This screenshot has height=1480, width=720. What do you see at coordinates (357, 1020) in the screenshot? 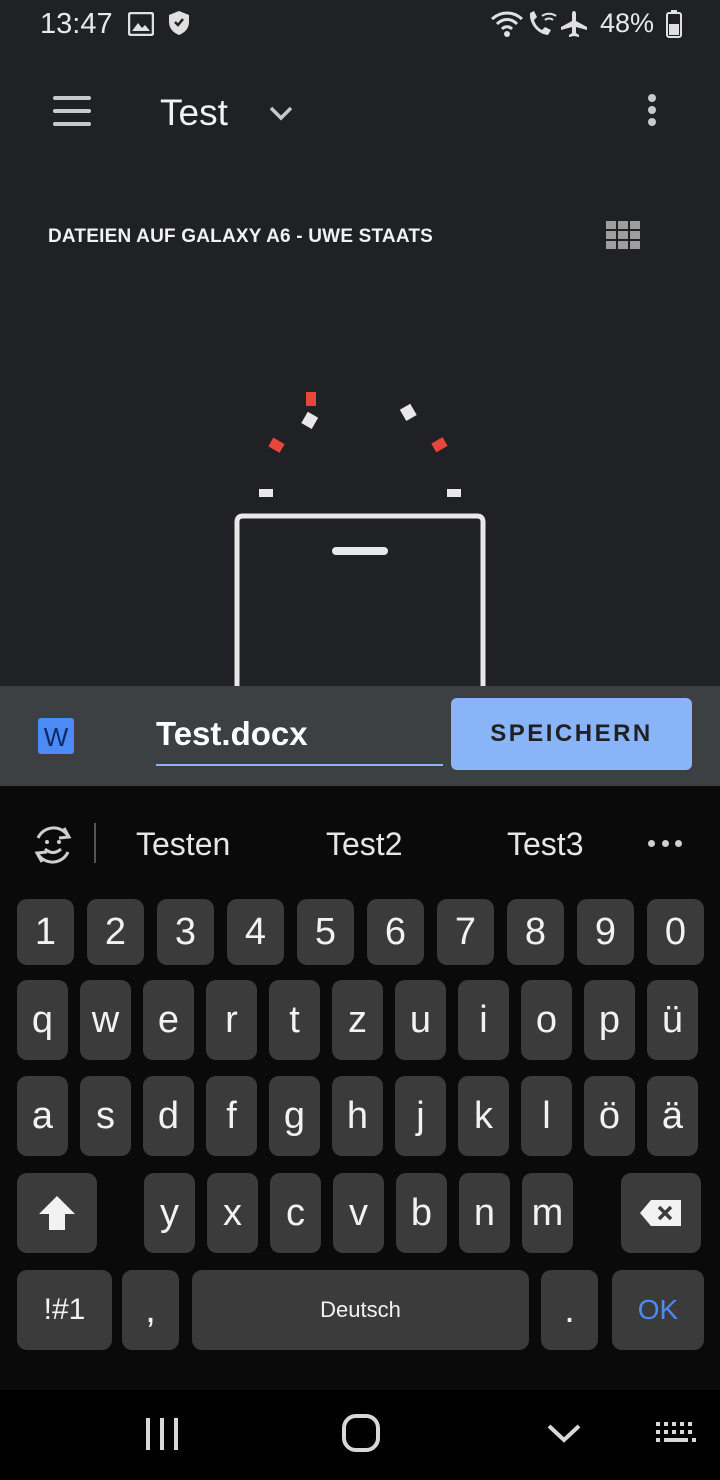
I see `key-z: z` at bounding box center [357, 1020].